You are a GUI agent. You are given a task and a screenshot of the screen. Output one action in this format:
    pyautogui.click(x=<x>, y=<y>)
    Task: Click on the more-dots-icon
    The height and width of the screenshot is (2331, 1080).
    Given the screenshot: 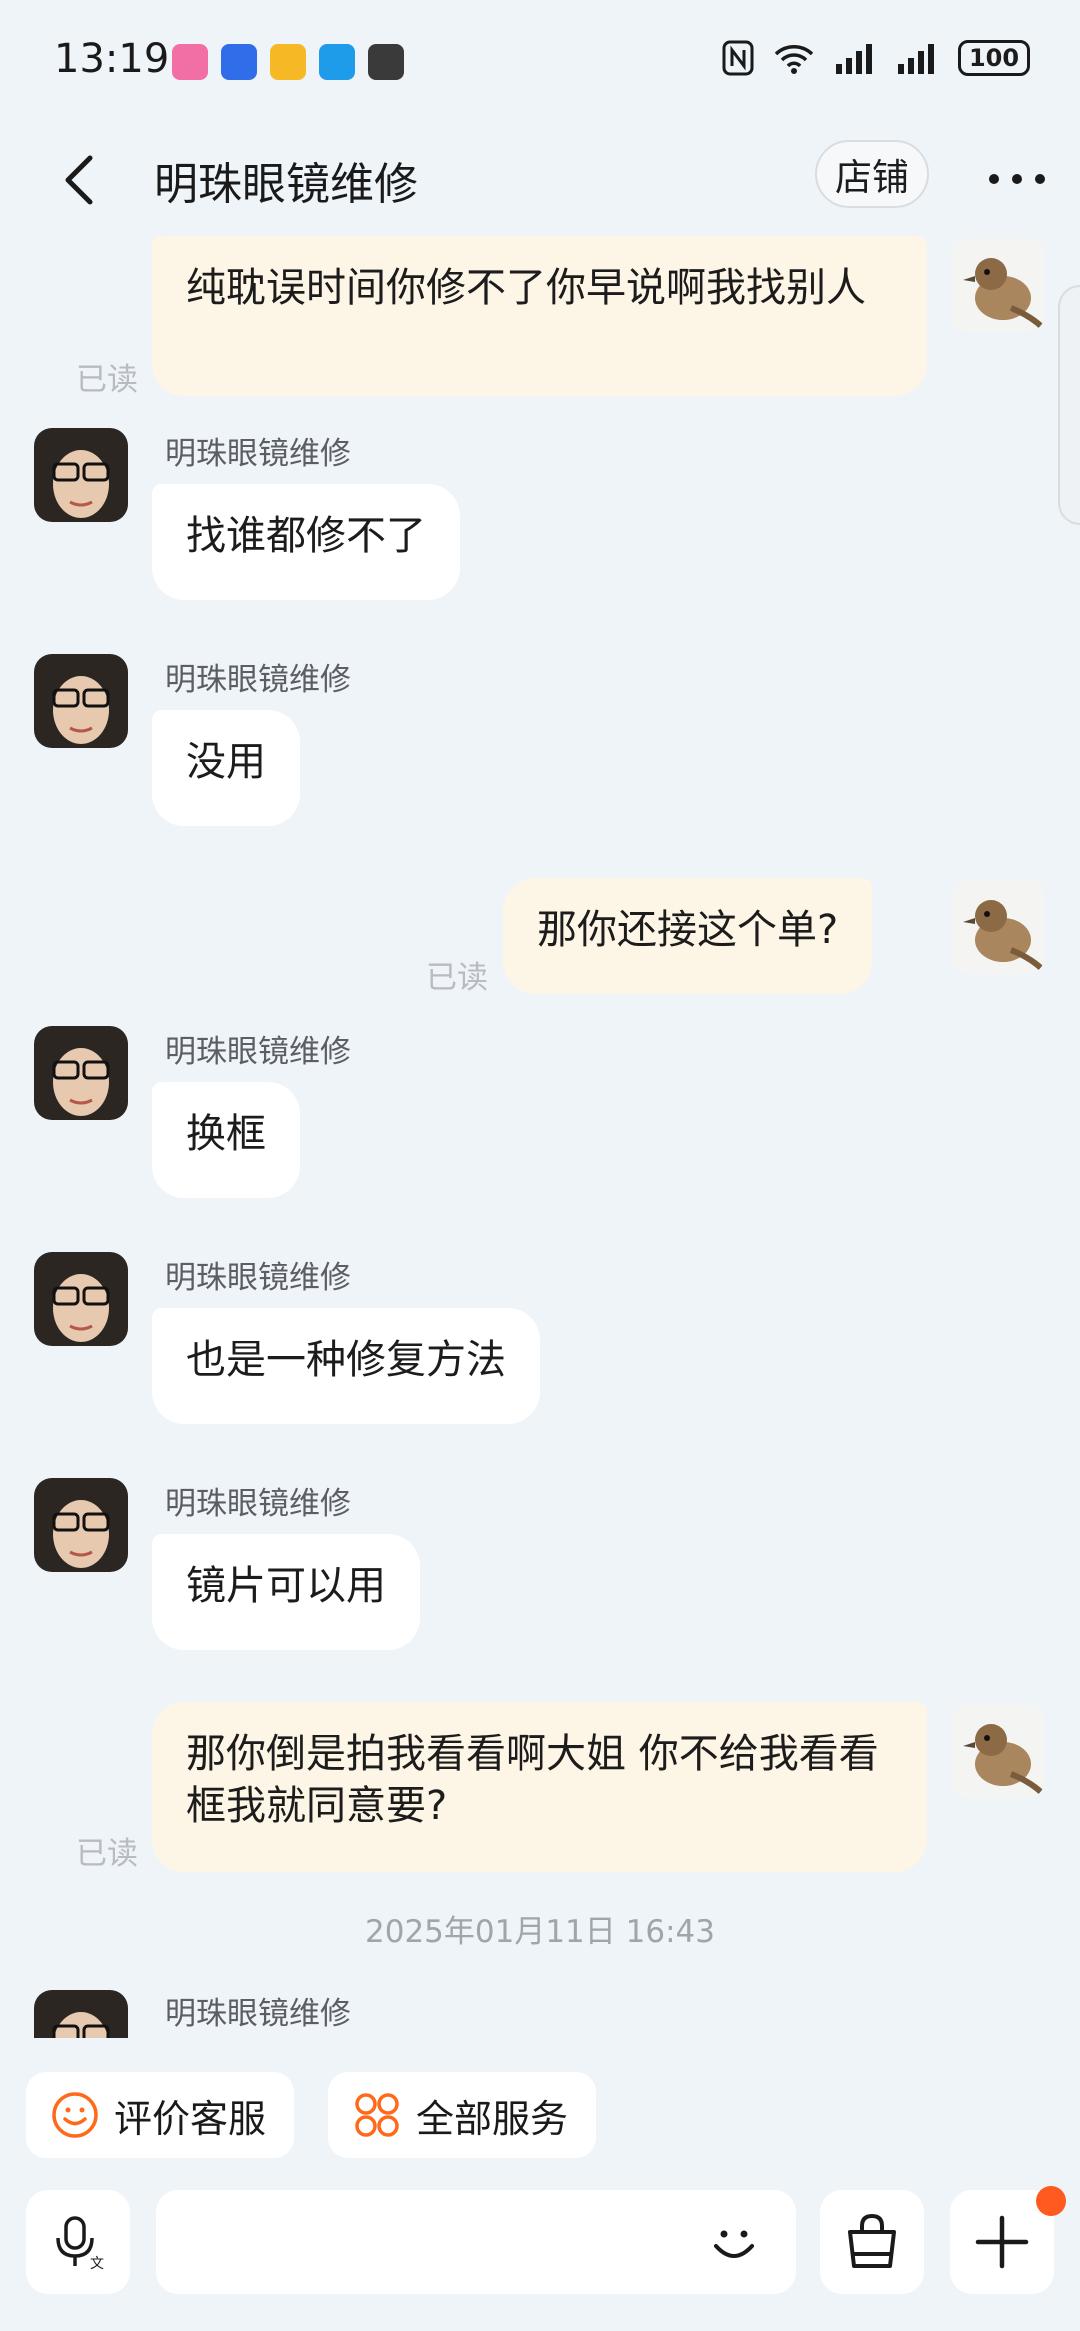 What is the action you would take?
    pyautogui.click(x=1017, y=179)
    